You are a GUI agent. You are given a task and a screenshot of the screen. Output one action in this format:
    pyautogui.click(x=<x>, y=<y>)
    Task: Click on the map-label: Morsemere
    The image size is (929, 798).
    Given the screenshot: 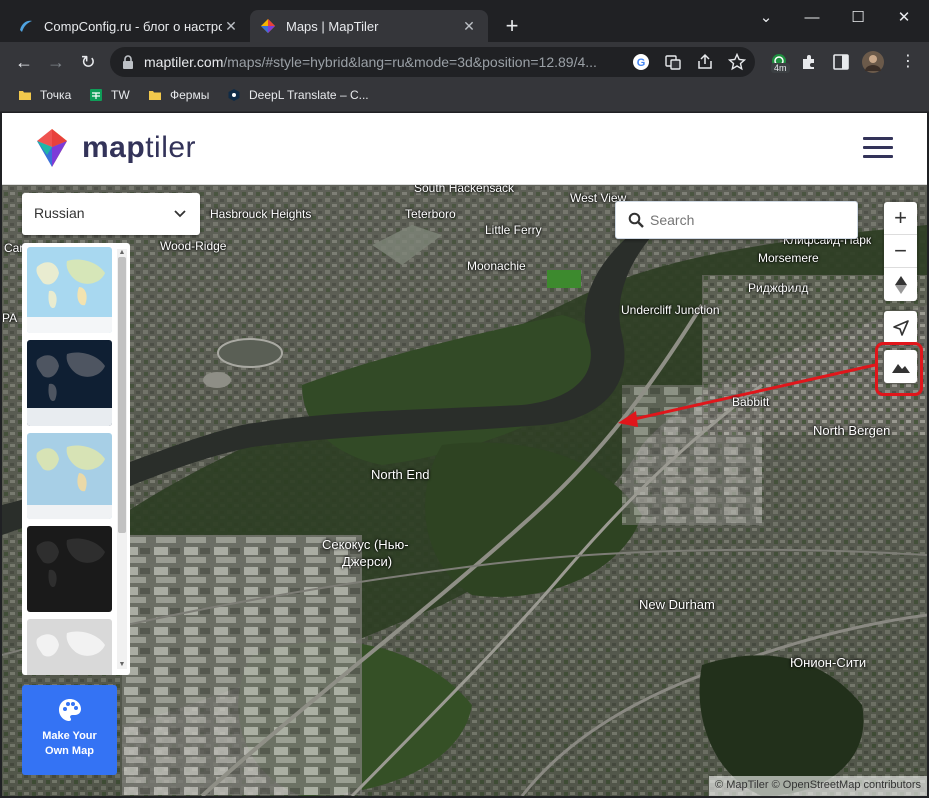 What is the action you would take?
    pyautogui.click(x=788, y=258)
    